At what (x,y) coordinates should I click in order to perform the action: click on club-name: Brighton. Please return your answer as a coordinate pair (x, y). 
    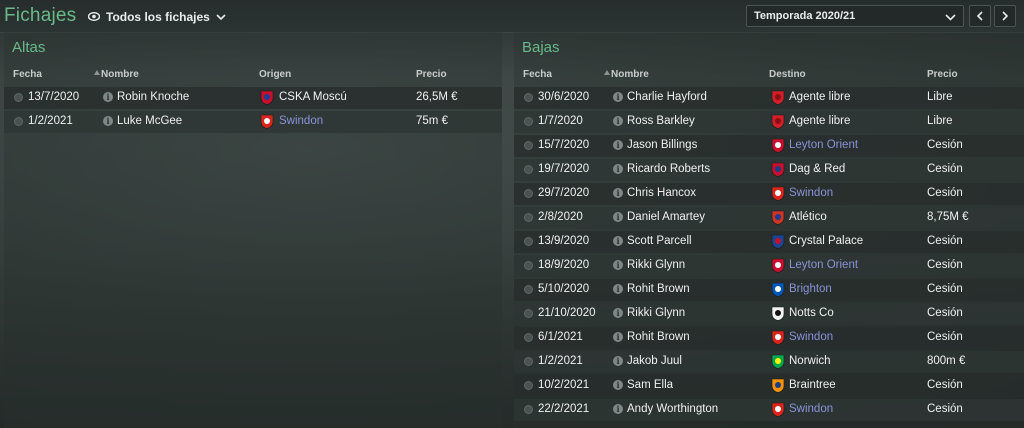
    Looking at the image, I should click on (810, 289).